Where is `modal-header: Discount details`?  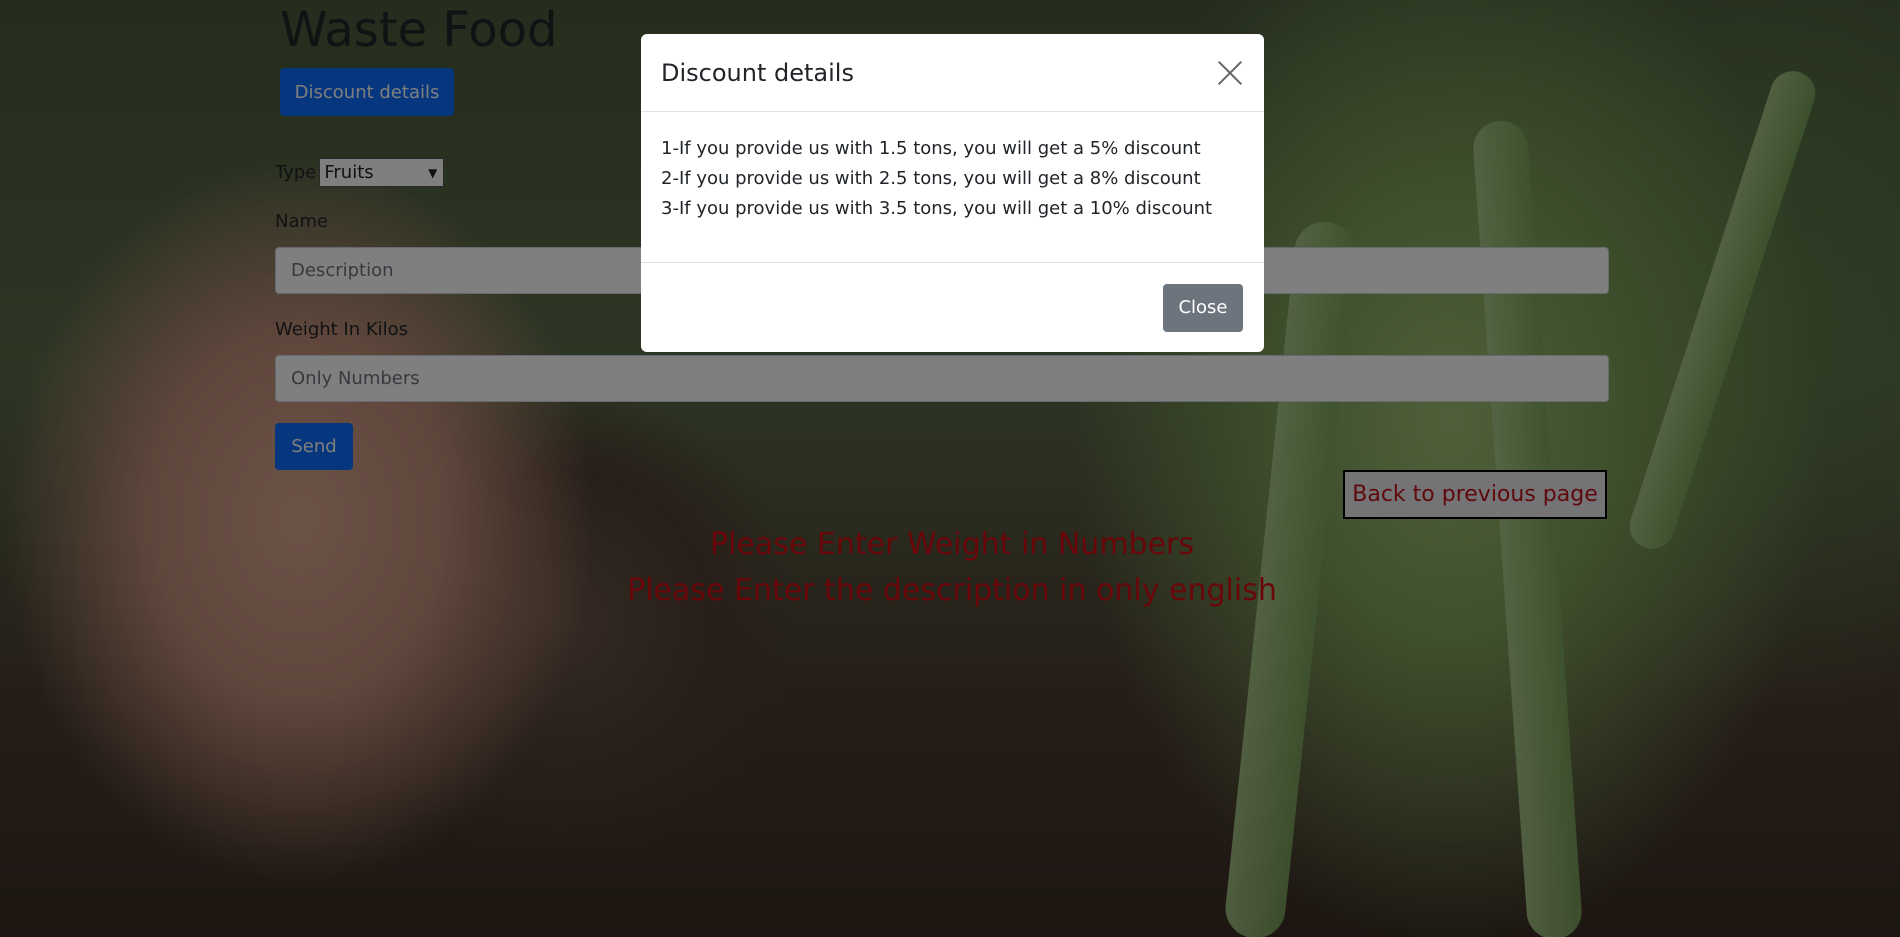
modal-header: Discount details is located at coordinates (952, 73).